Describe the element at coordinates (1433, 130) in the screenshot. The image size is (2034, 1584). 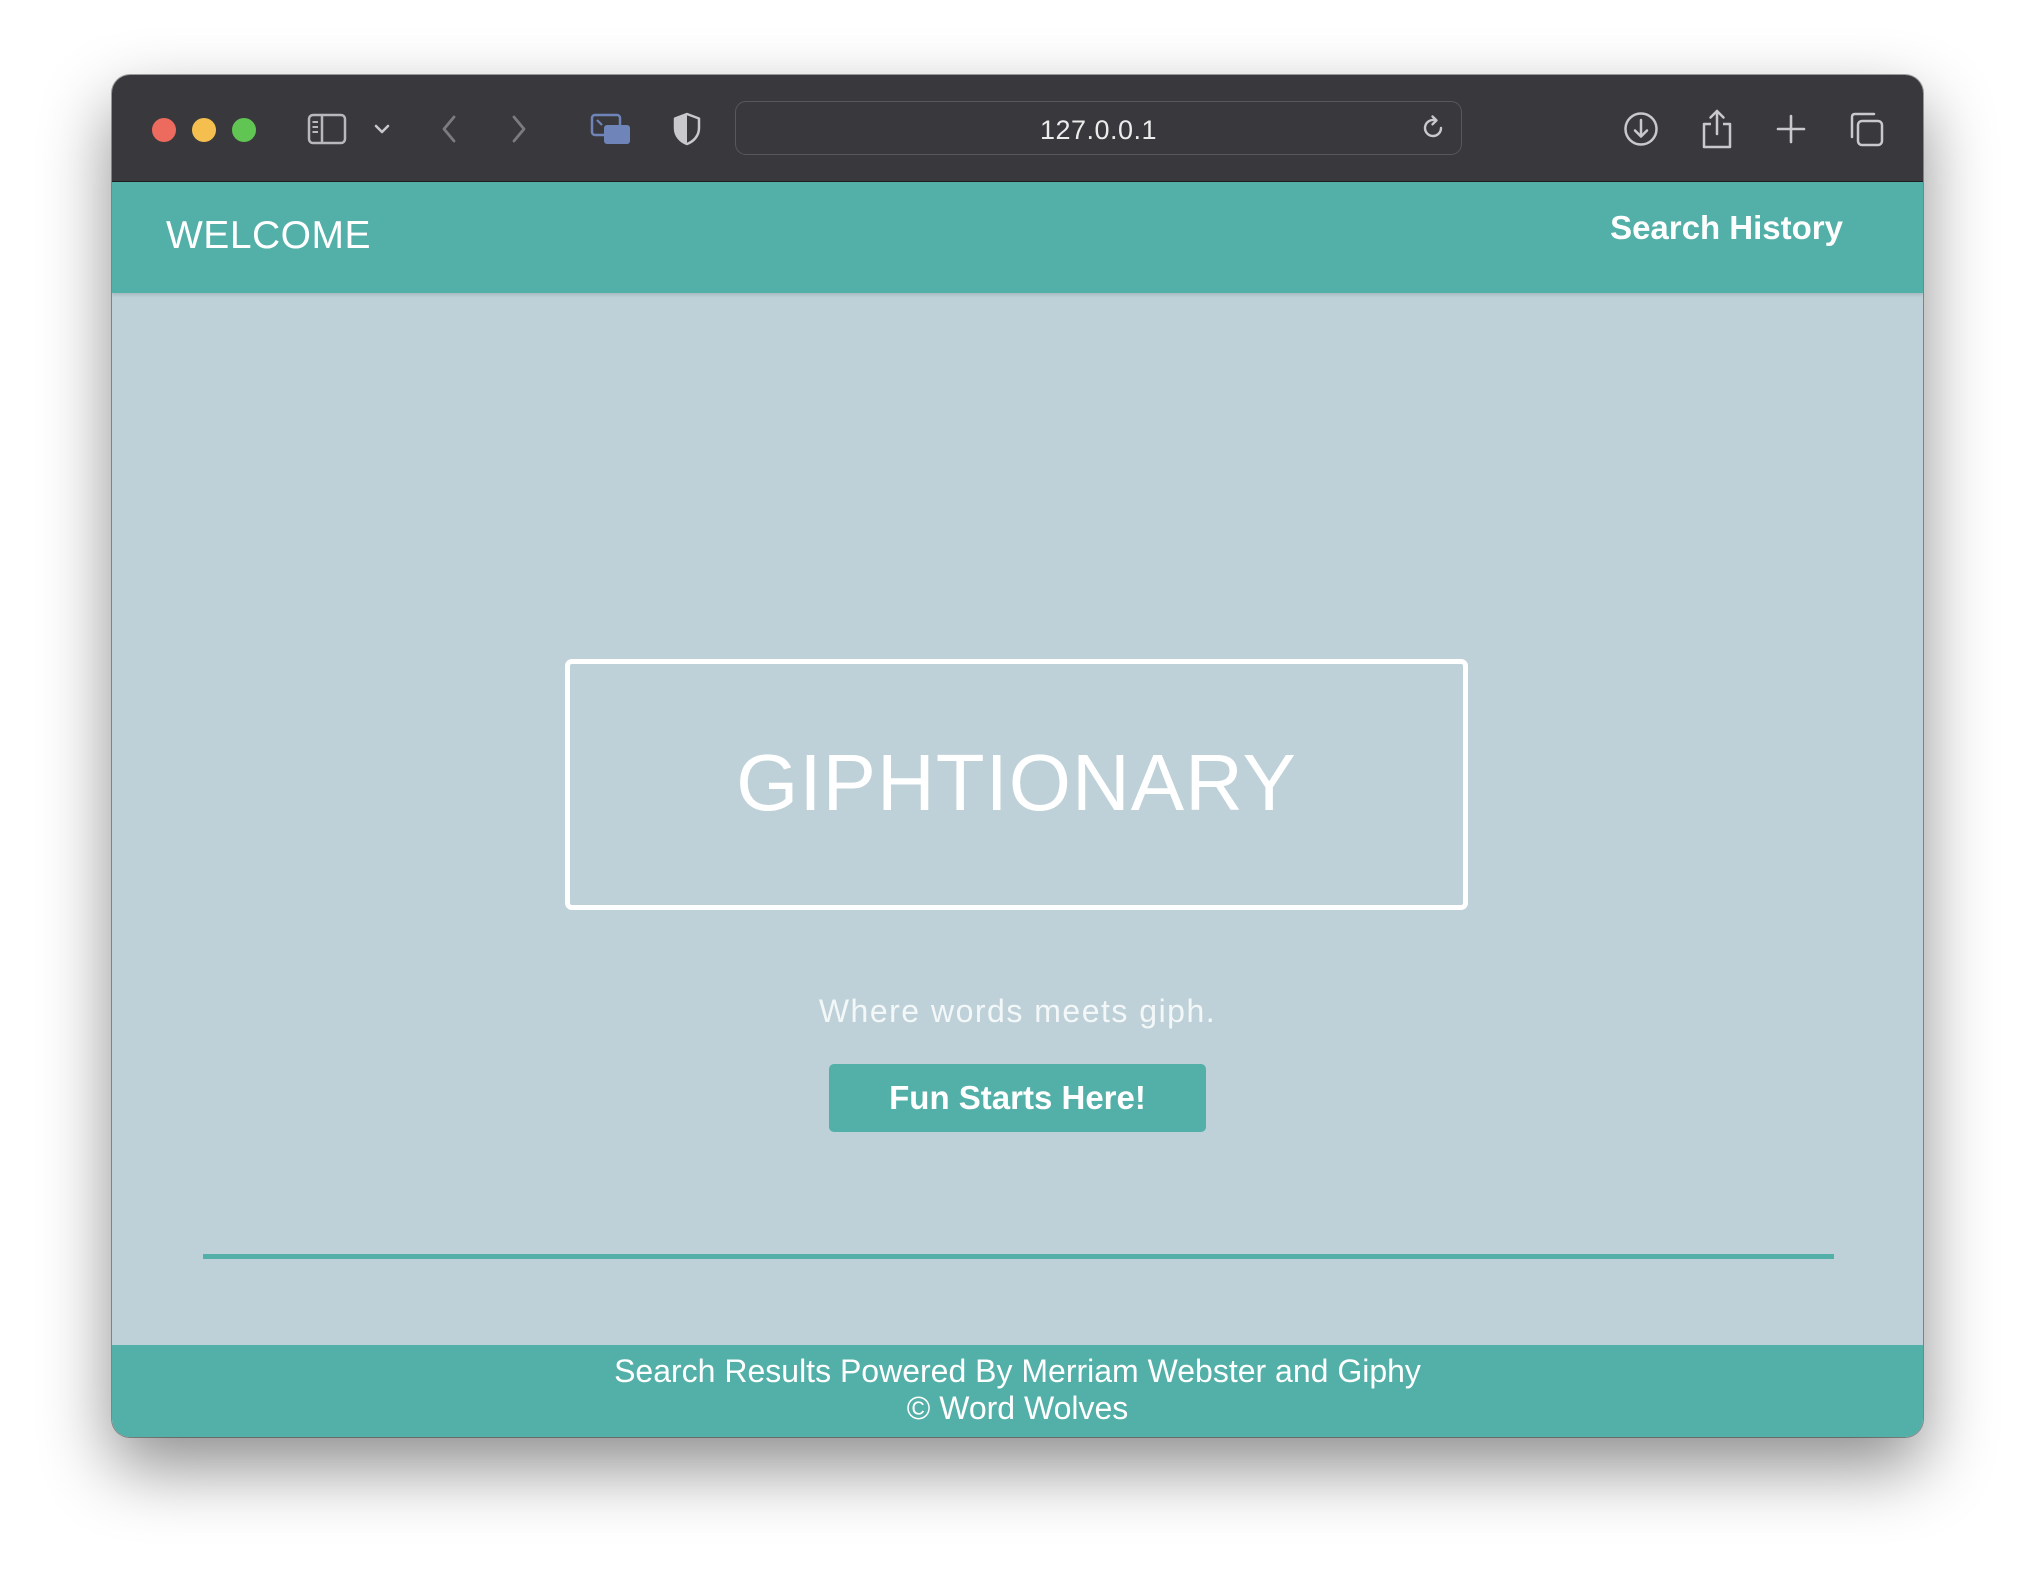
I see `reload-icon` at that location.